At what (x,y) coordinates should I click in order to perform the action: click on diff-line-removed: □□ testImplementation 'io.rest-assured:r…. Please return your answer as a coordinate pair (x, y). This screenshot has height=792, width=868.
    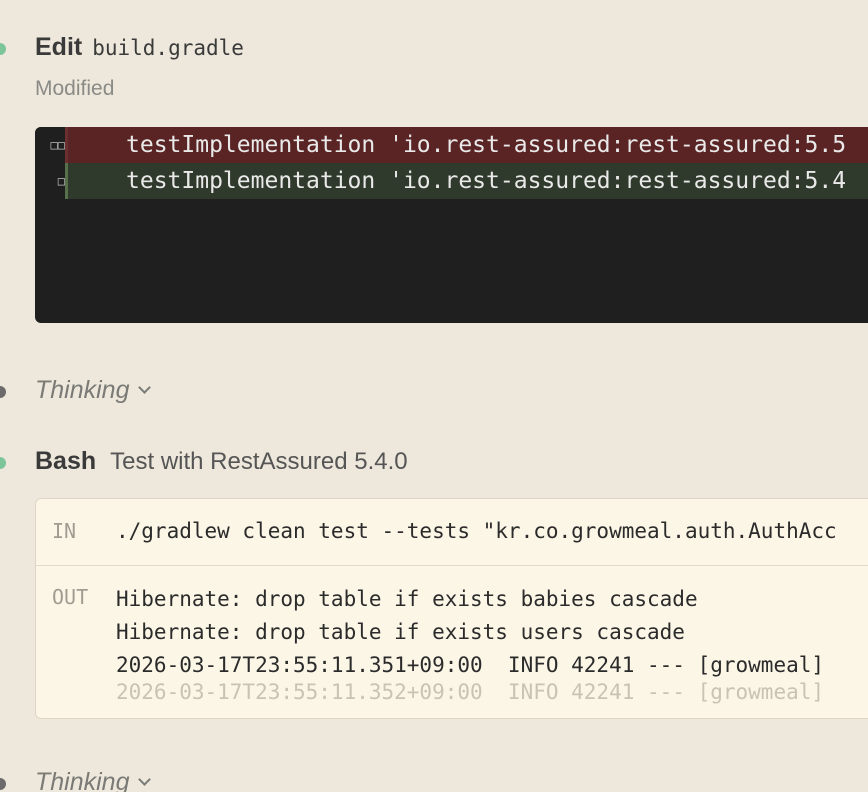
    Looking at the image, I should click on (451, 145).